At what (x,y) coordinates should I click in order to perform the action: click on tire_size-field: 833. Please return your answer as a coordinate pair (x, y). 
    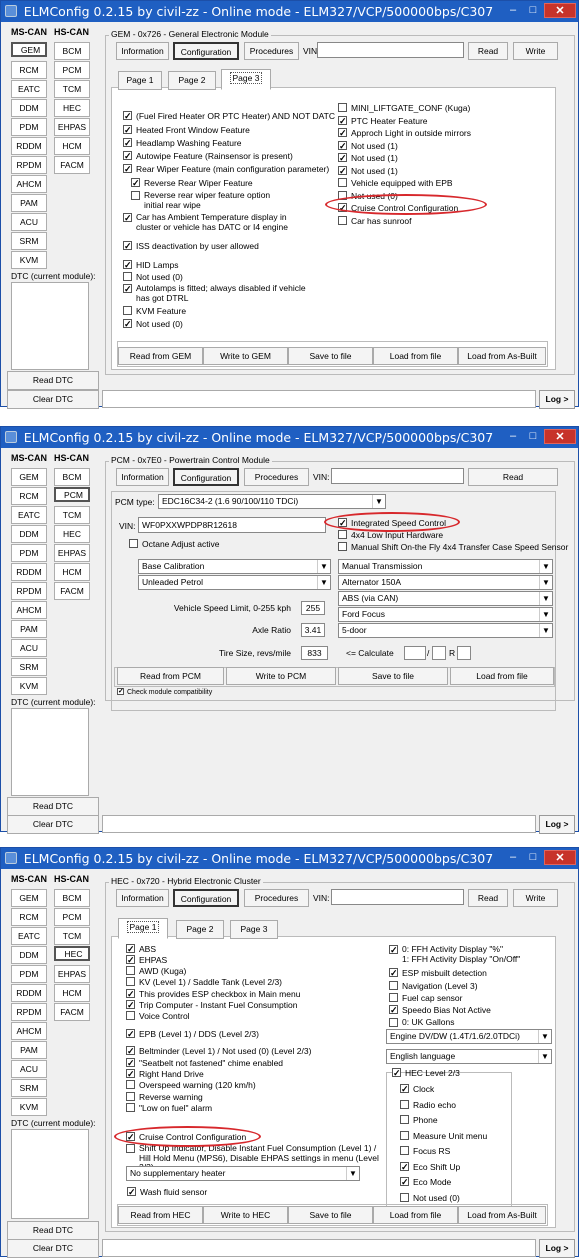
    Looking at the image, I should click on (314, 653).